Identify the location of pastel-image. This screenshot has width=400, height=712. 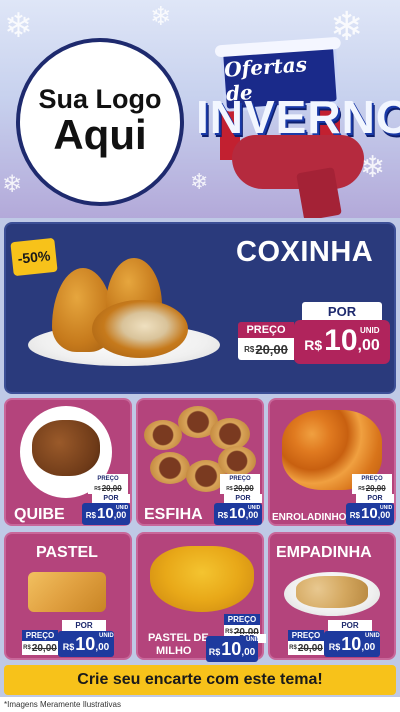
(67, 592).